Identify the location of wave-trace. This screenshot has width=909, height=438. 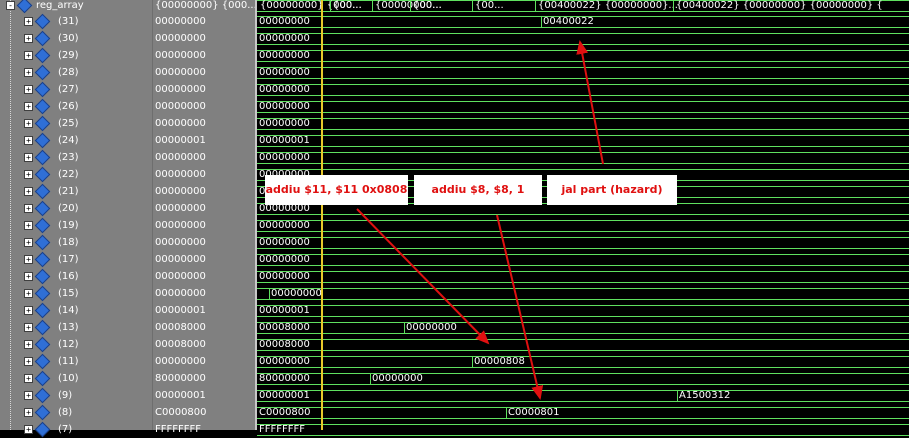
(583, 435).